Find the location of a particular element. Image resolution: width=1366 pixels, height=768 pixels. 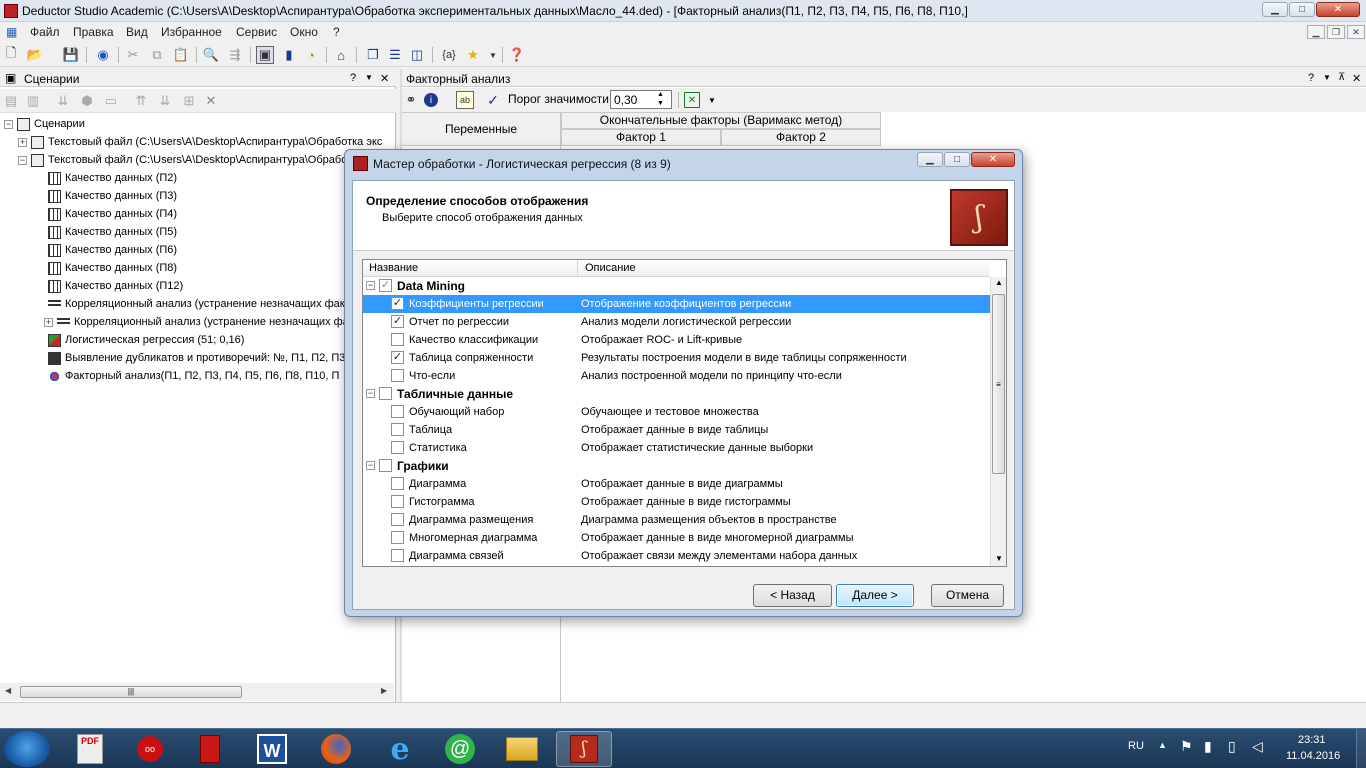

pane-help-icon: ? is located at coordinates (353, 78).